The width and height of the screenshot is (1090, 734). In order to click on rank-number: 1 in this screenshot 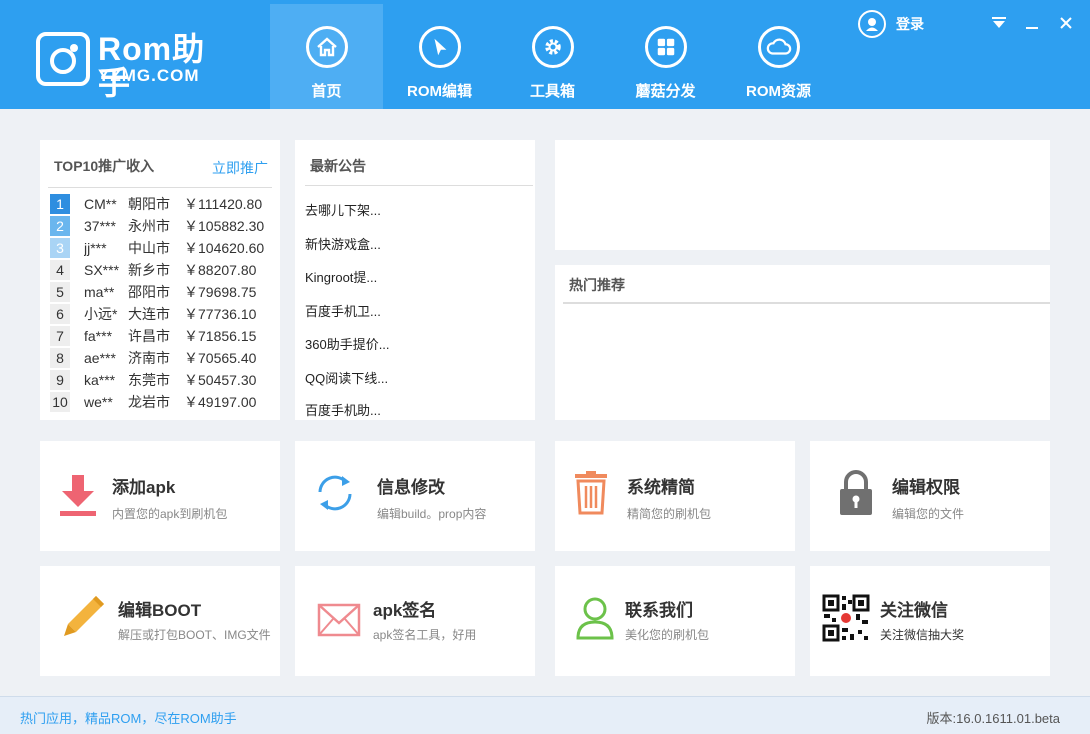, I will do `click(60, 204)`.